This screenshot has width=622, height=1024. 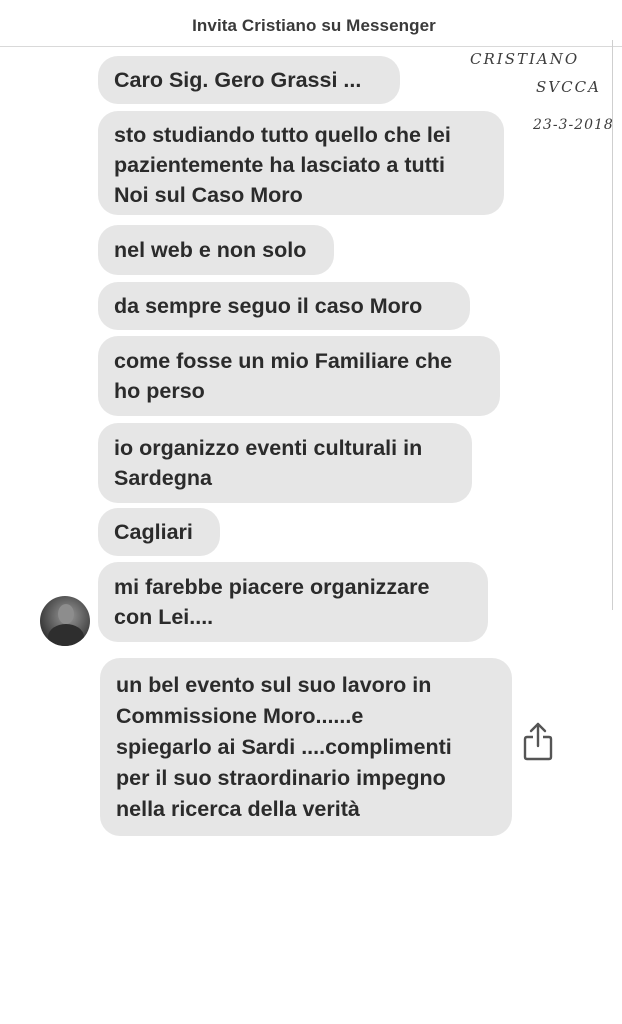 I want to click on message-bubble: da sempre seguo il caso Moro, so click(x=284, y=306).